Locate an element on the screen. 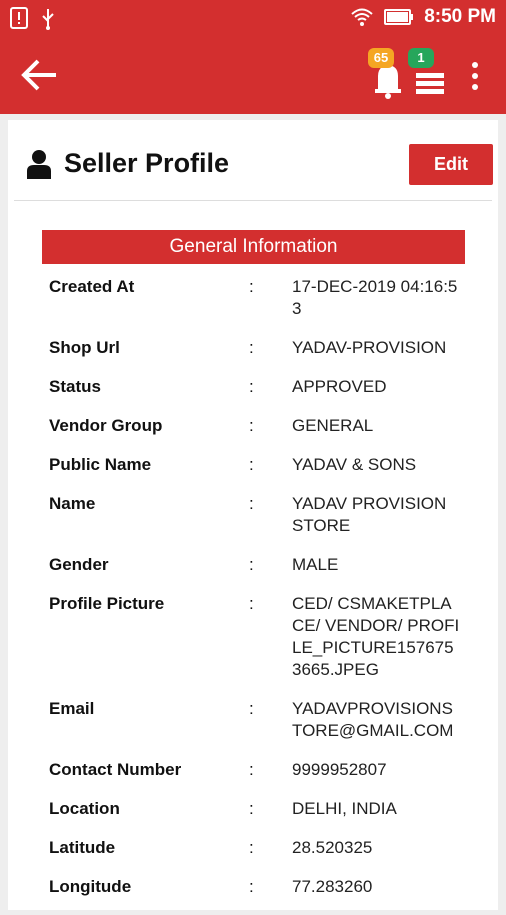  info-label: Latitude is located at coordinates (82, 847).